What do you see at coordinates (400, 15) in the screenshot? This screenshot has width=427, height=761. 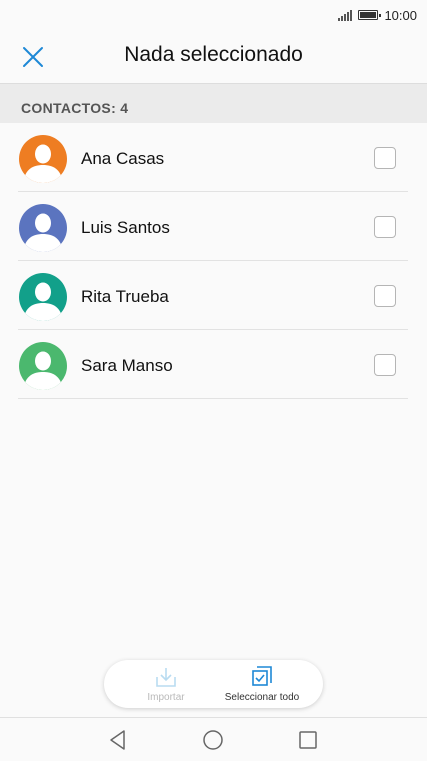 I see `status-time: 10:00` at bounding box center [400, 15].